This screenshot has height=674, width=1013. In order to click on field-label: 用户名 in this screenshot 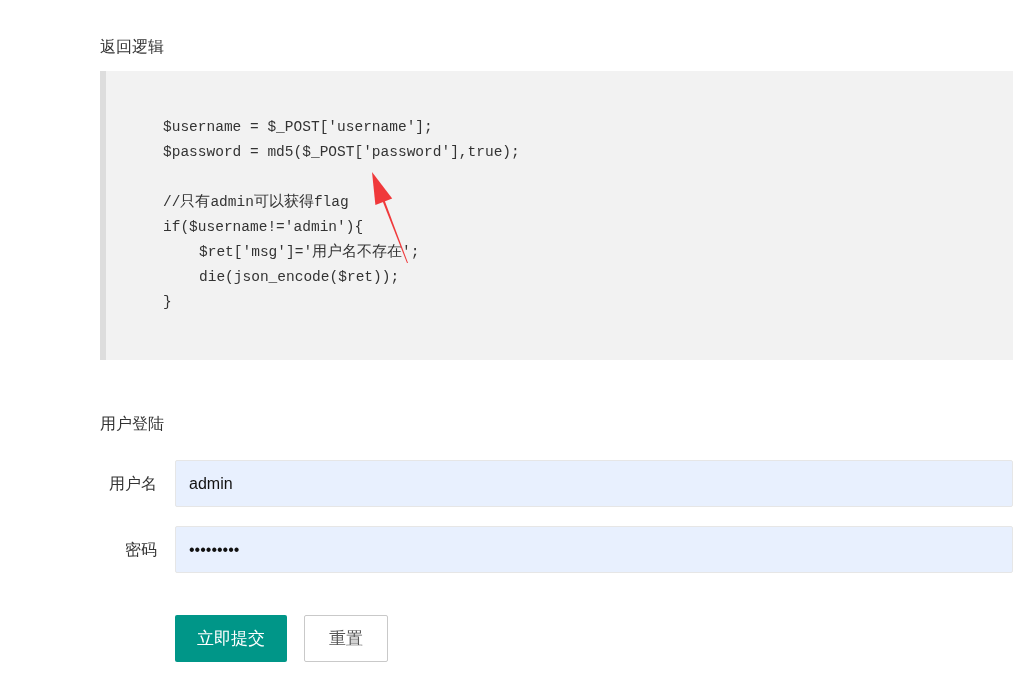, I will do `click(133, 483)`.